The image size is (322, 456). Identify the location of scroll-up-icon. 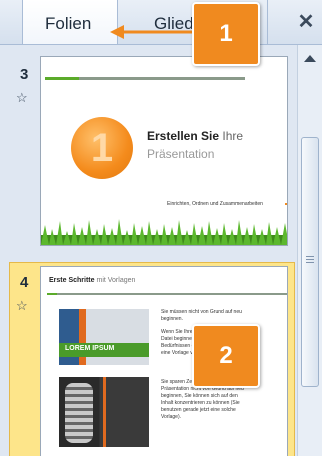
(310, 58).